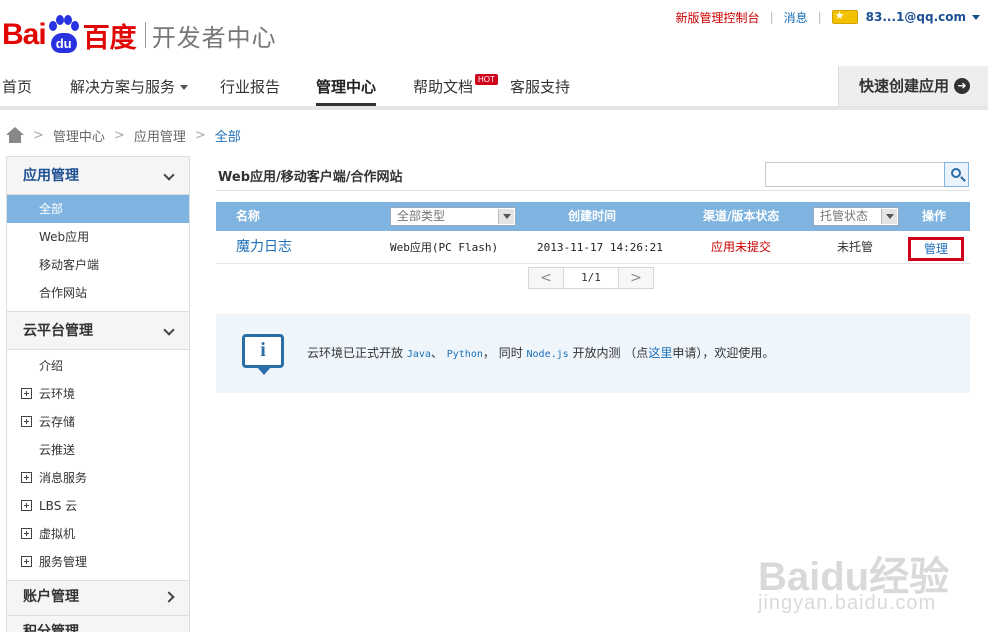  What do you see at coordinates (248, 216) in the screenshot?
I see `column-header-name: 名称` at bounding box center [248, 216].